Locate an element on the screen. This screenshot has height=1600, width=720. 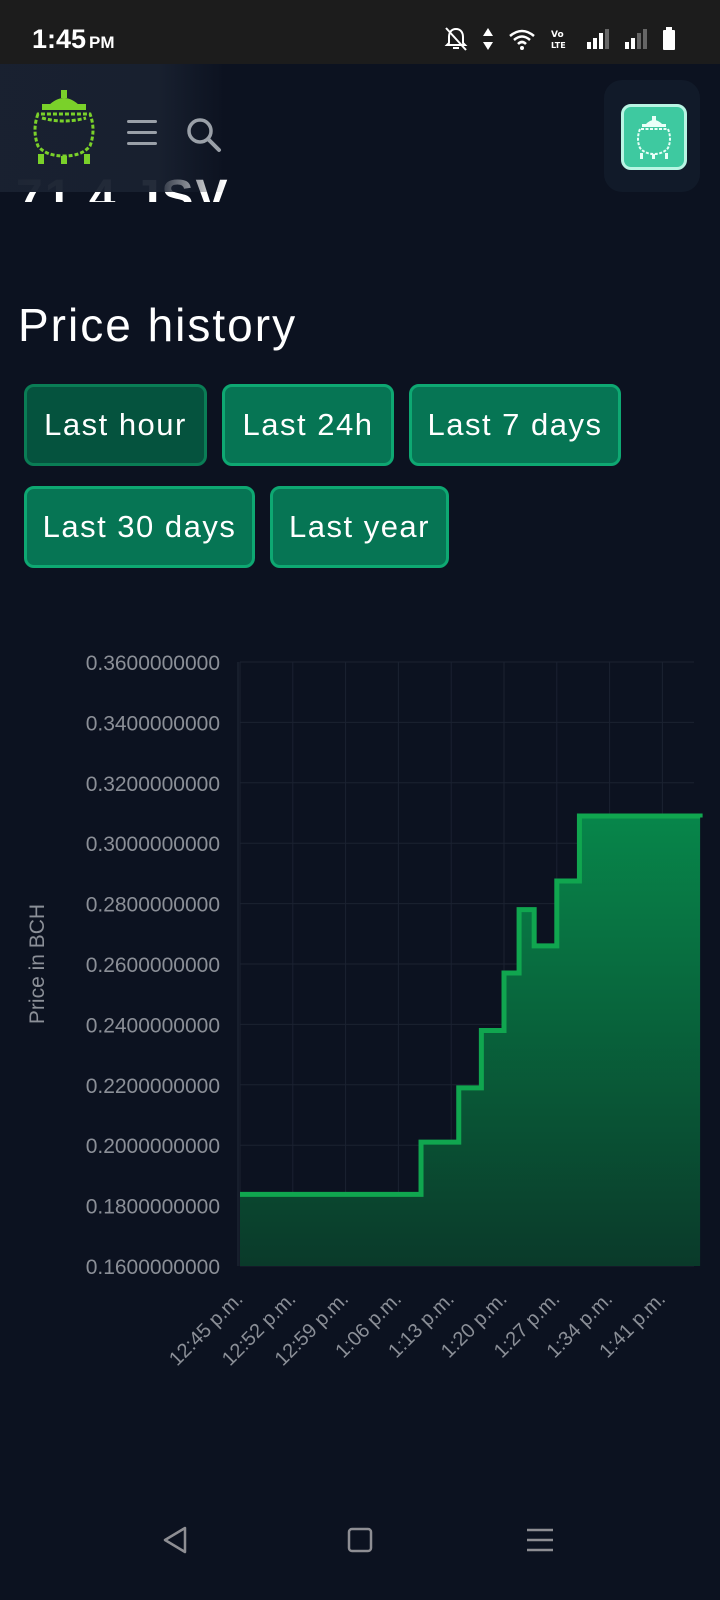
y-tick-label: 0.2400000000 is located at coordinates (153, 1025).